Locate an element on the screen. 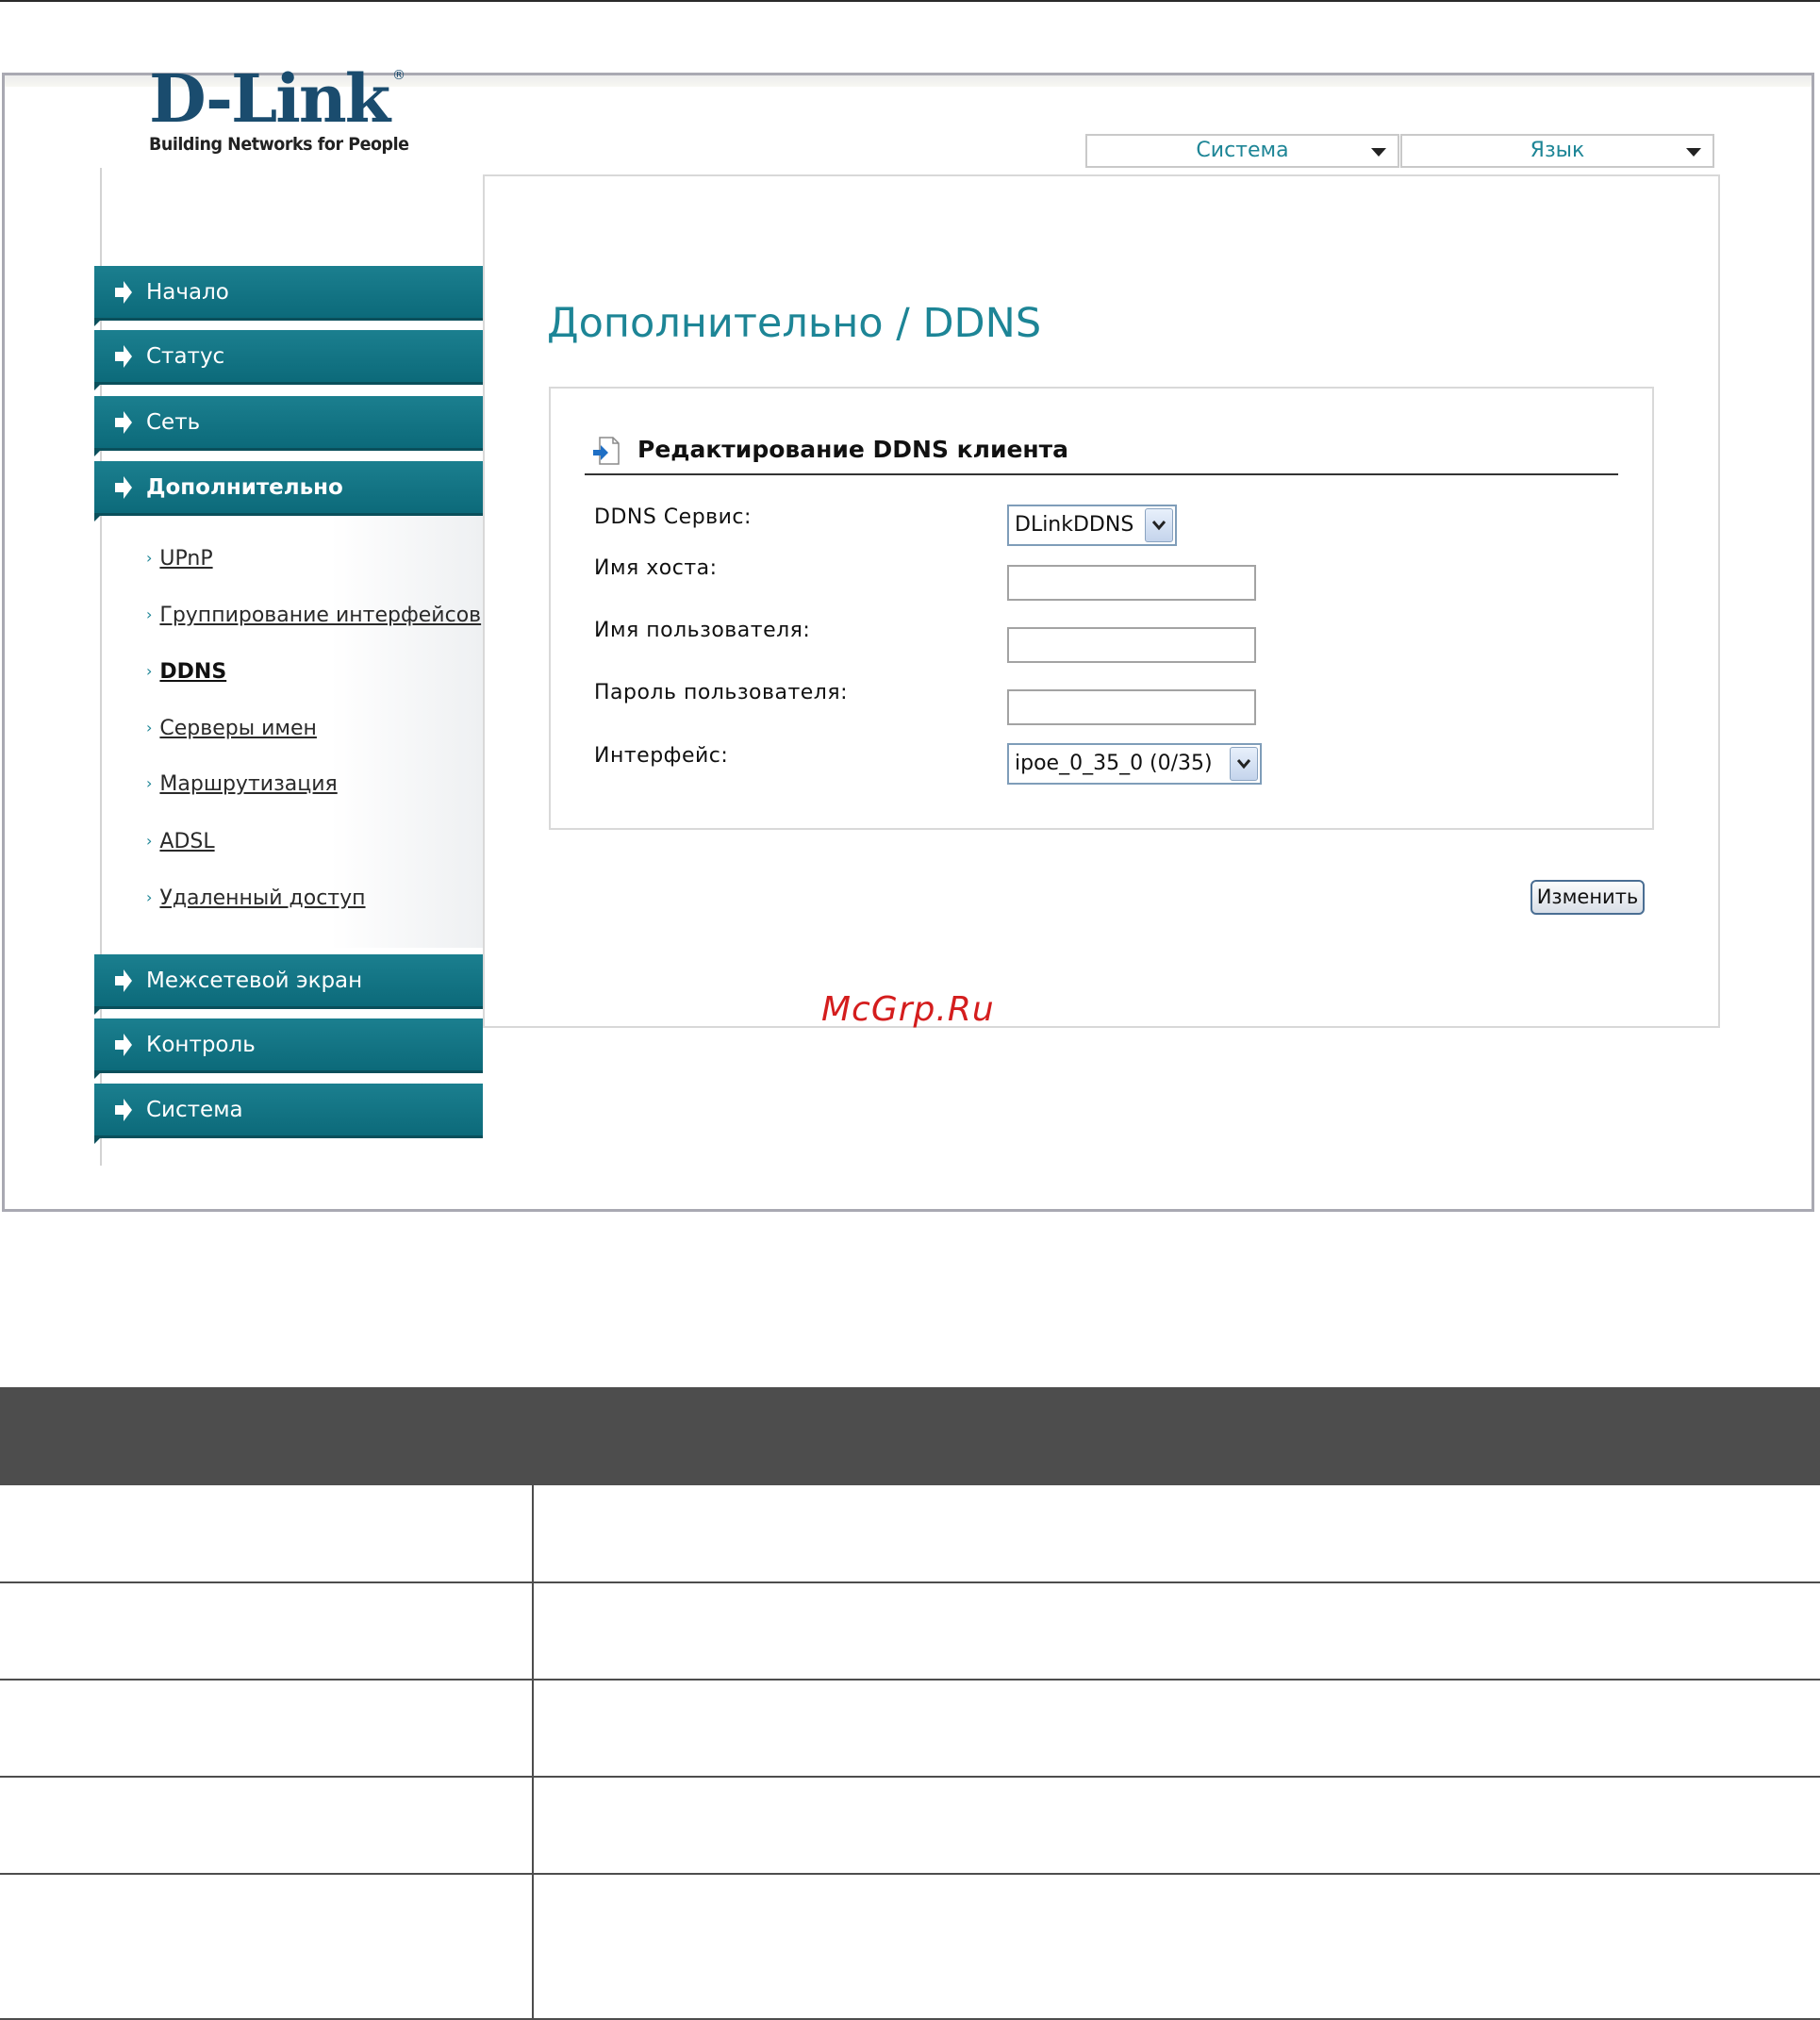 Image resolution: width=1820 pixels, height=2020 pixels. hostname-input is located at coordinates (1131, 583).